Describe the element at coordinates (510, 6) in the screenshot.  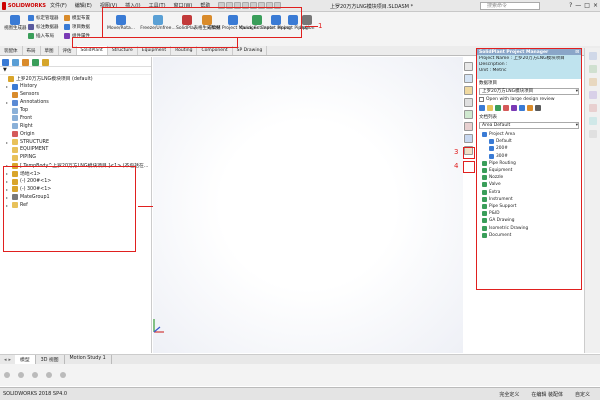
I see `search-input: 搜索命令` at that location.